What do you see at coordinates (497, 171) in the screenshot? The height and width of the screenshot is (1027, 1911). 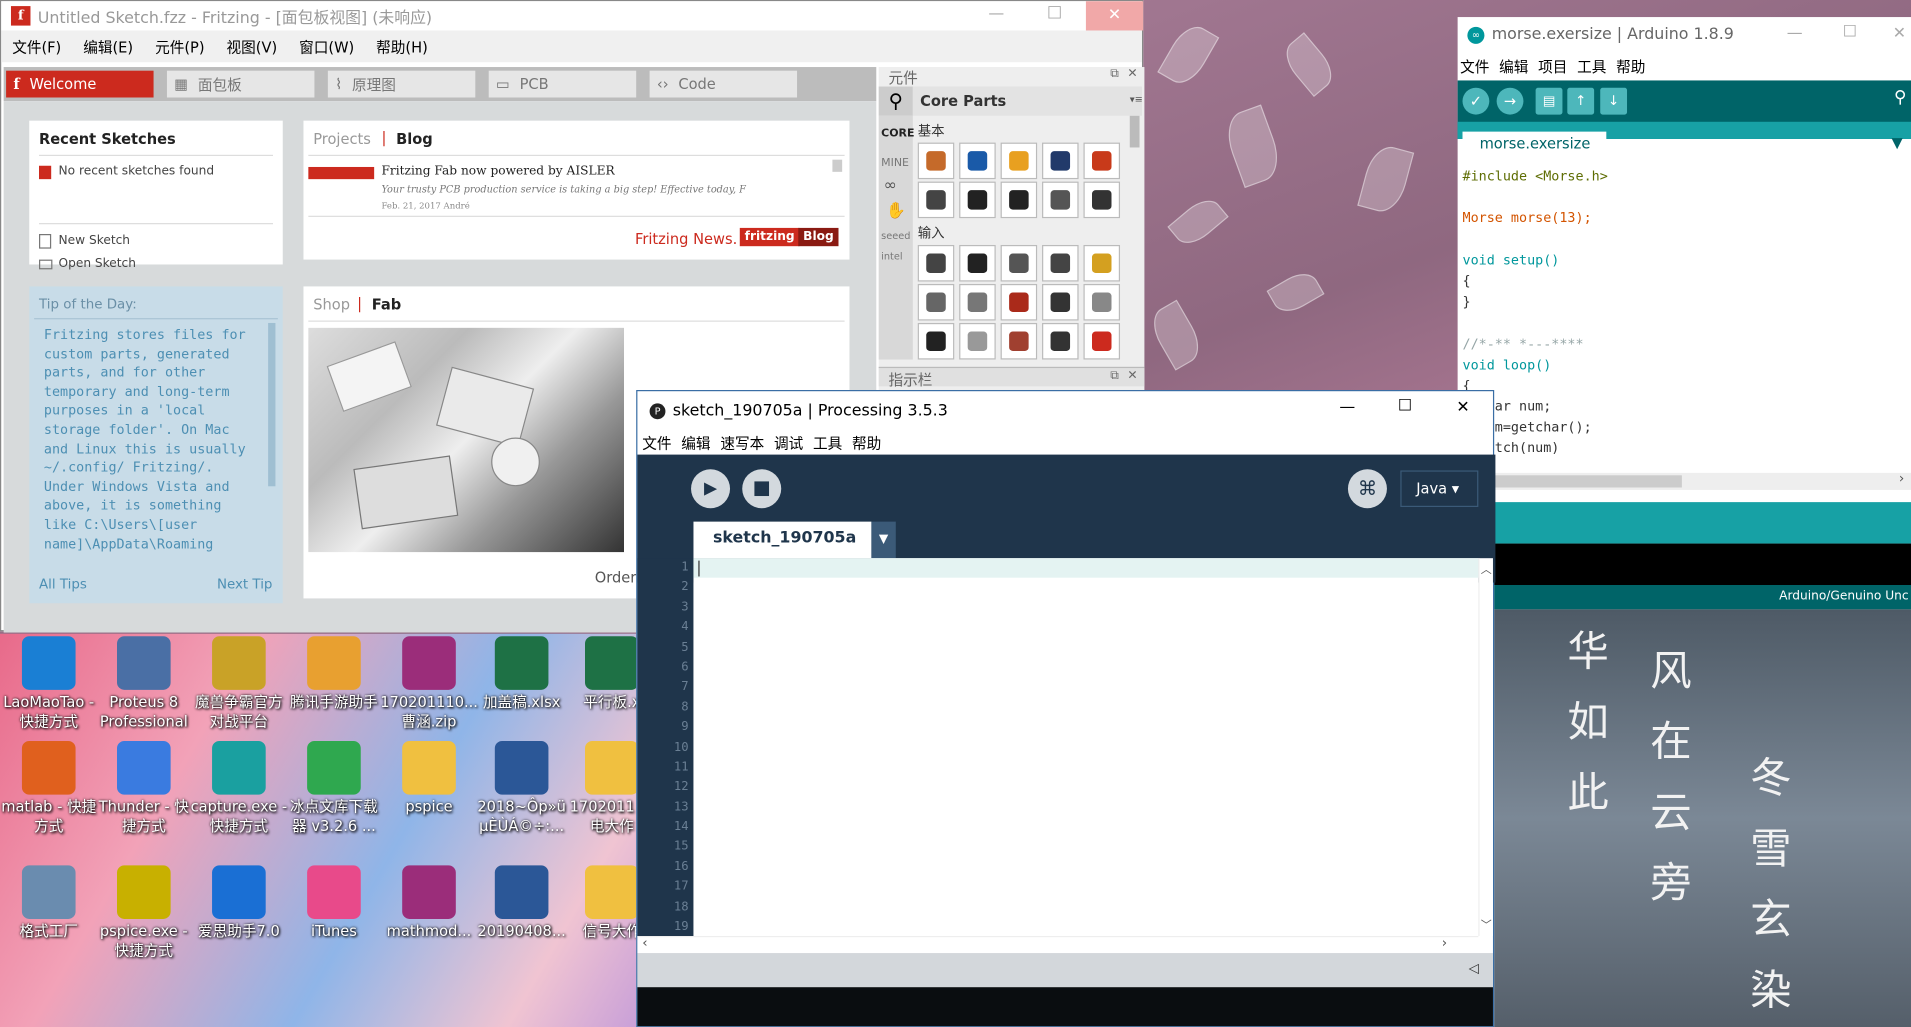 I see `blog-item-title: Fritzing Fab now powered by AISLER` at bounding box center [497, 171].